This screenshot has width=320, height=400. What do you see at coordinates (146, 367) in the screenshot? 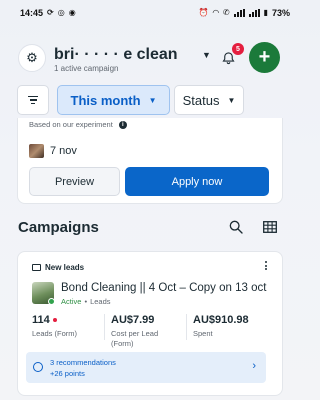
I see `recommendations-bar: 3 recommendations +26 points ›` at bounding box center [146, 367].